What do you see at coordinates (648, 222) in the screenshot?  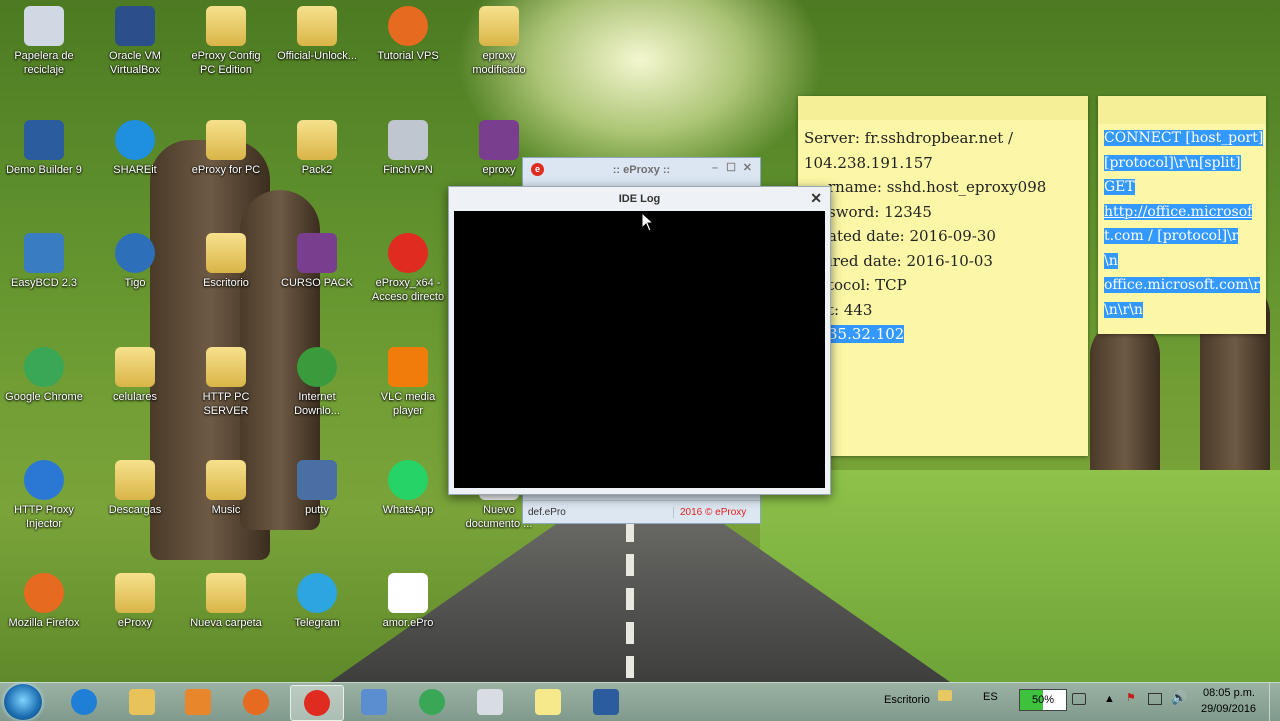 I see `mouse-cursor-icon` at bounding box center [648, 222].